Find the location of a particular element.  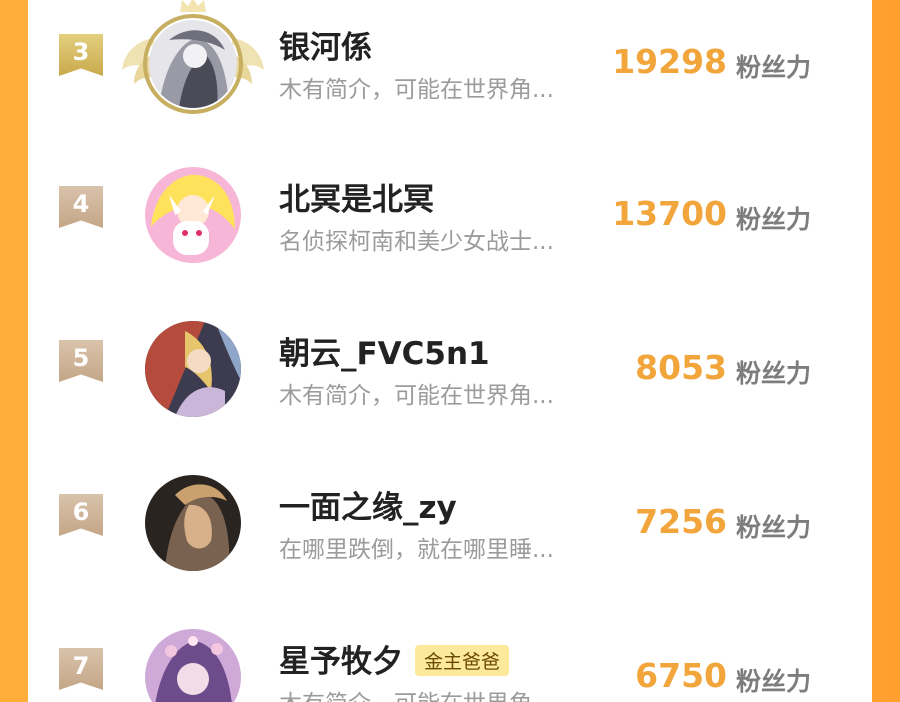

leaderboard-row: 4 北冥是北冥 名侦探柯南和美少女战士... 13700 粉丝力 is located at coordinates (450, 207).